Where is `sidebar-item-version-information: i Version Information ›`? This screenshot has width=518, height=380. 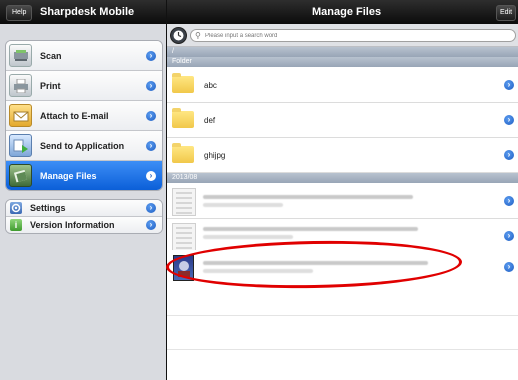
sidebar-item-version-information: i Version Information › is located at coordinates (84, 225).